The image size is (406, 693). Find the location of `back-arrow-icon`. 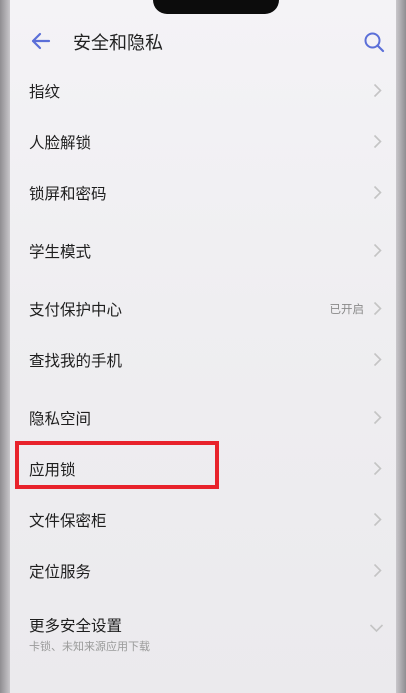

back-arrow-icon is located at coordinates (41, 41).